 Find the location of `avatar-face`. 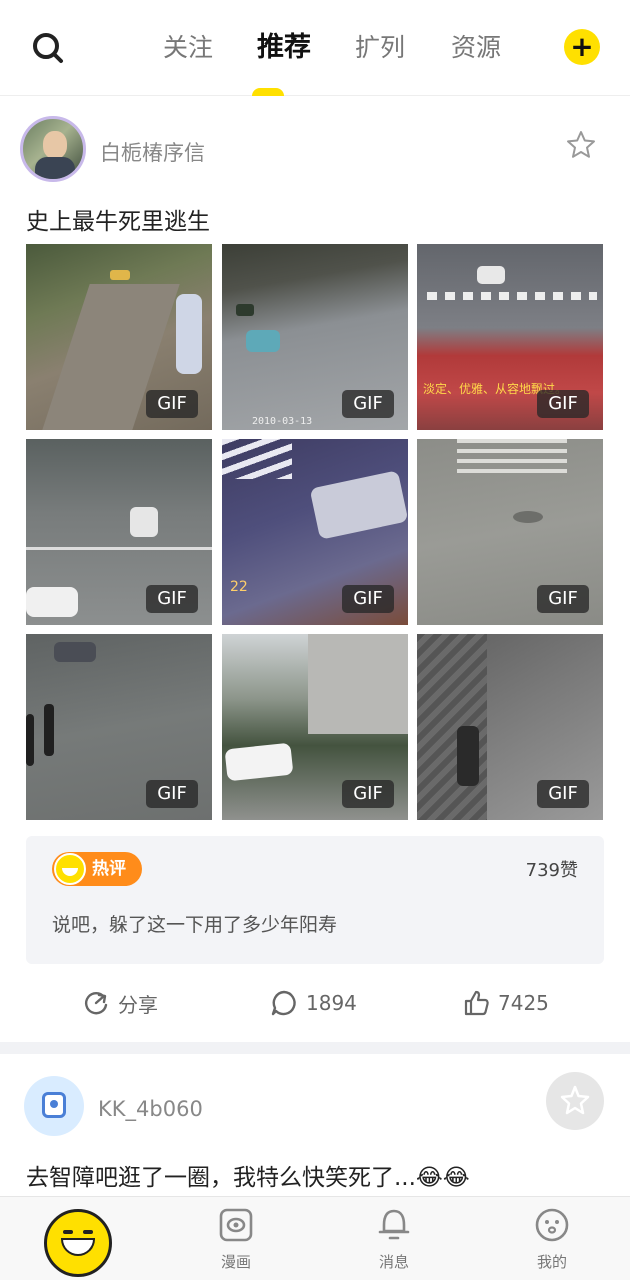

avatar-face is located at coordinates (55, 145).